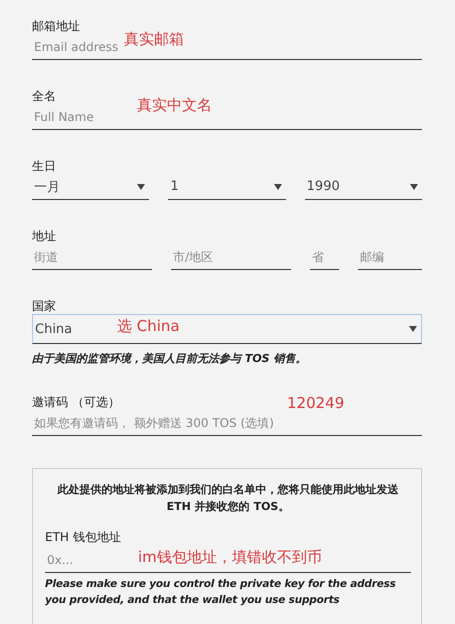 This screenshot has width=455, height=624. I want to click on warning-text: 由于美国的监管环境，美国人目前无法参与 TOS 销售。, so click(170, 358).